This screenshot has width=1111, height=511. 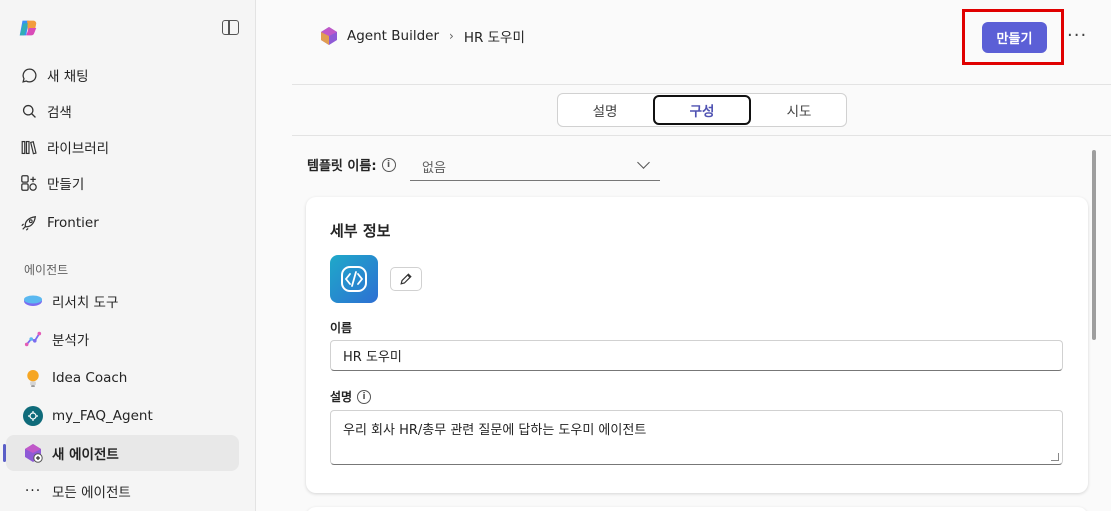 I want to click on description-label-row: 설명 i, so click(x=351, y=396).